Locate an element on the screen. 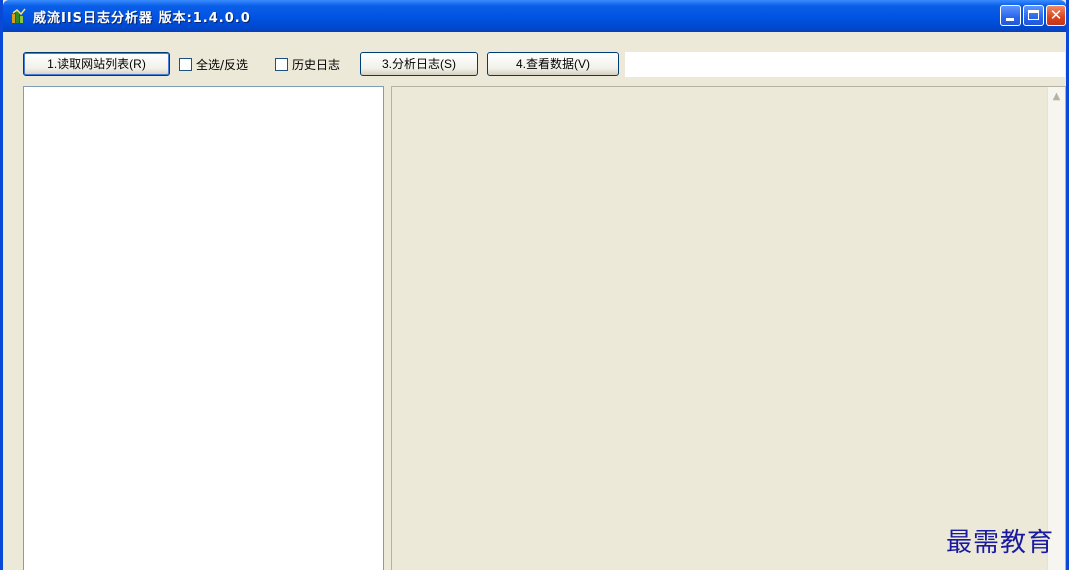 This screenshot has width=1069, height=570. history-log-label: 历史日志 is located at coordinates (316, 65).